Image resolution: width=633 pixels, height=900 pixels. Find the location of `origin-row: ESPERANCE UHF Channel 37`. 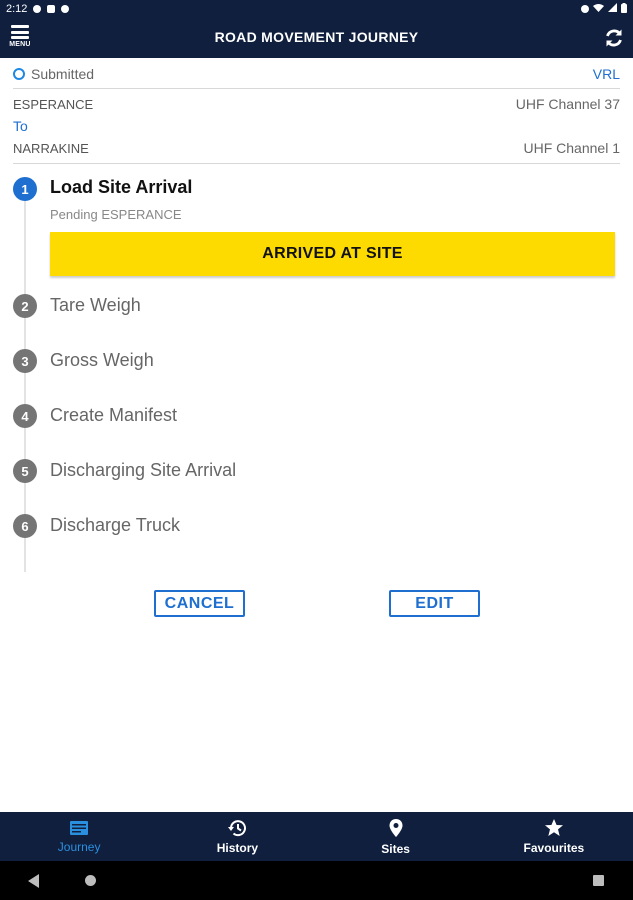

origin-row: ESPERANCE UHF Channel 37 is located at coordinates (316, 104).